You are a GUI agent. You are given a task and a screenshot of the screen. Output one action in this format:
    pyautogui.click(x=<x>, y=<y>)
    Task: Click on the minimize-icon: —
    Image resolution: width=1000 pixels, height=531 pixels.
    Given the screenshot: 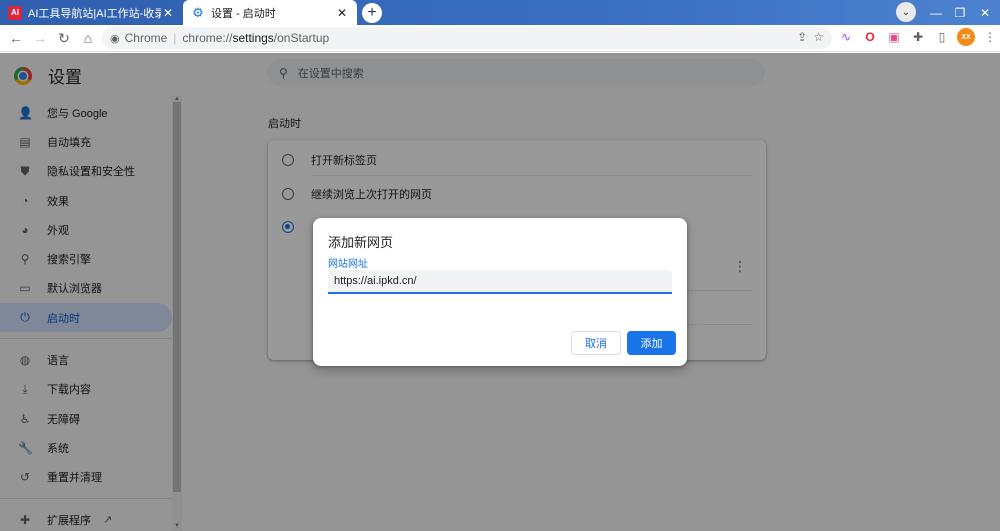 What is the action you would take?
    pyautogui.click(x=936, y=12)
    